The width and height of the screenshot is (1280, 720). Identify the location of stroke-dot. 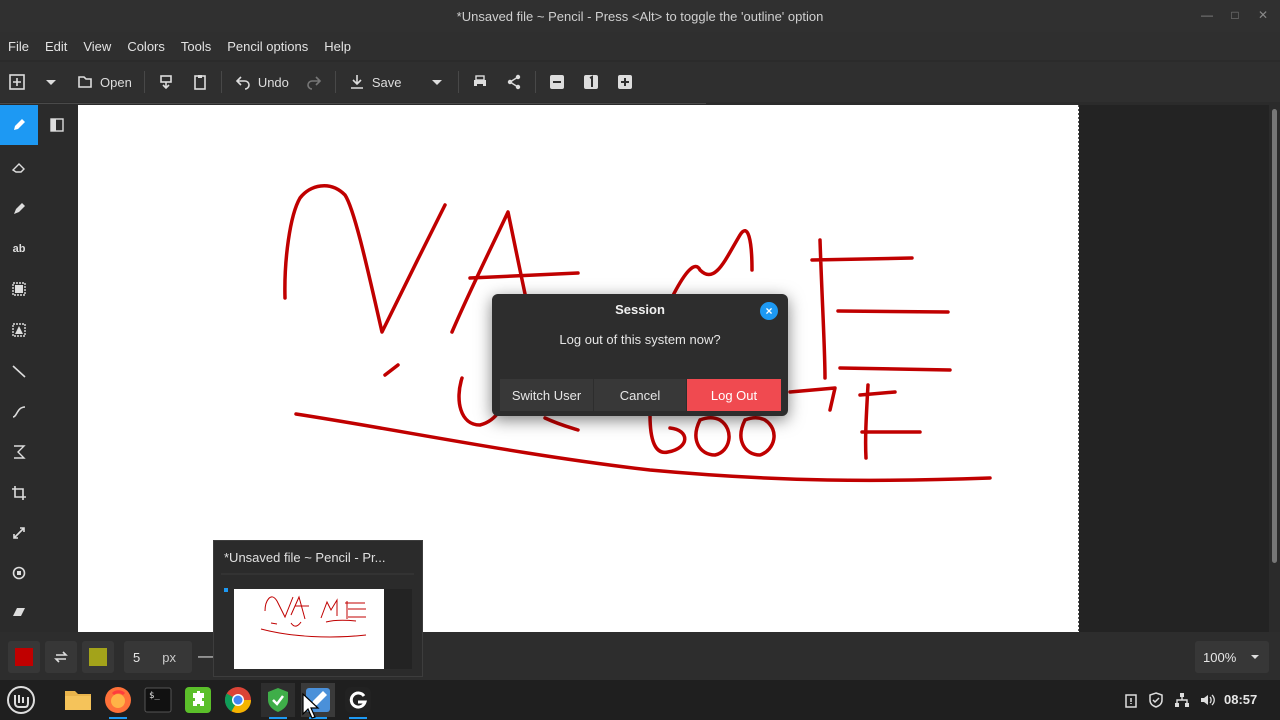
(391, 370).